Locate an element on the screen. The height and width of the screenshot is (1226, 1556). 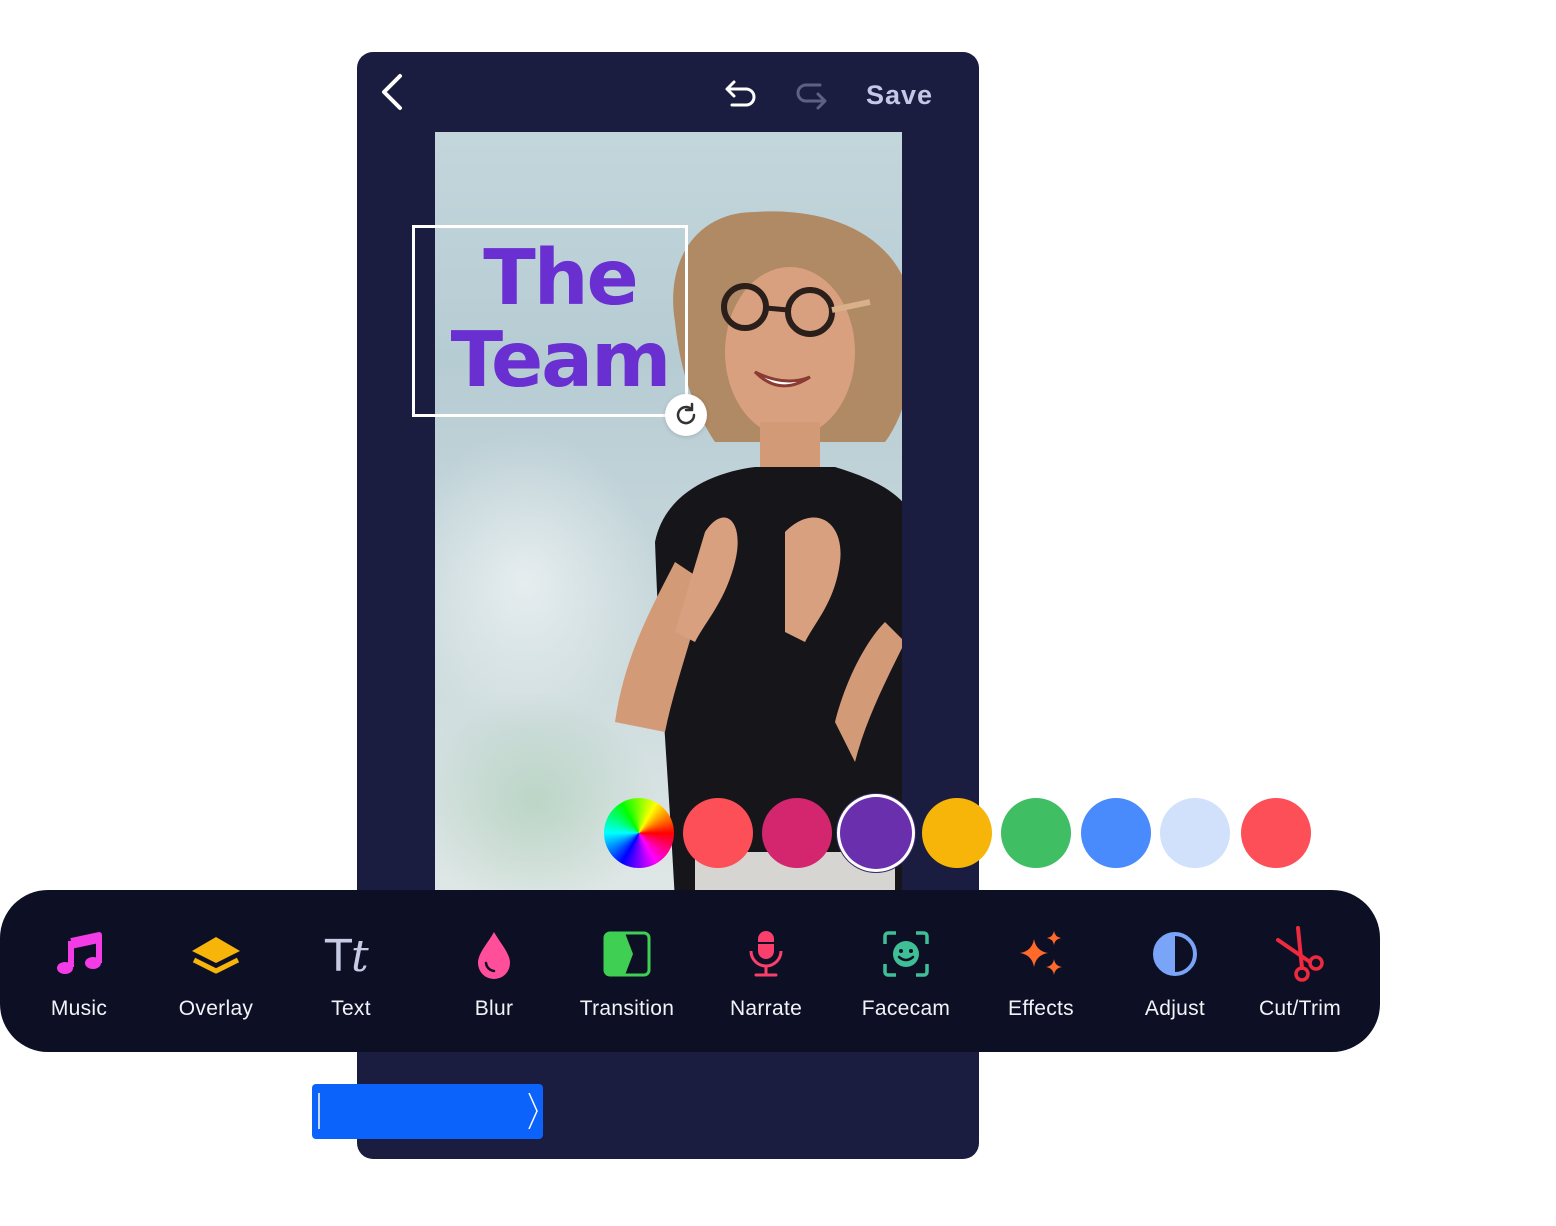
tool-effects: Effects is located at coordinates (1041, 971).